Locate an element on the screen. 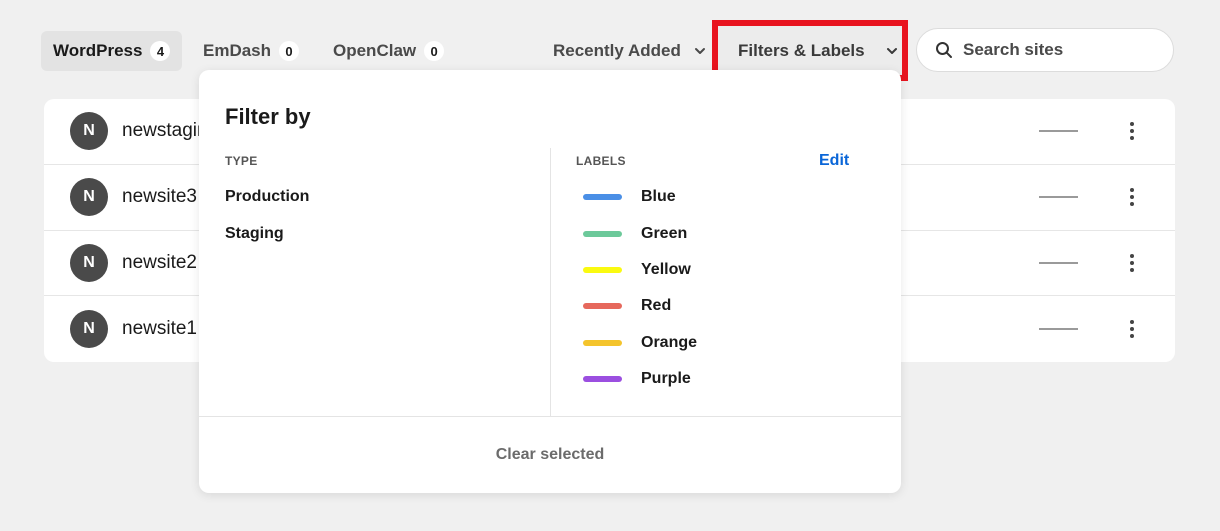  tab-label: EmDash is located at coordinates (237, 50).